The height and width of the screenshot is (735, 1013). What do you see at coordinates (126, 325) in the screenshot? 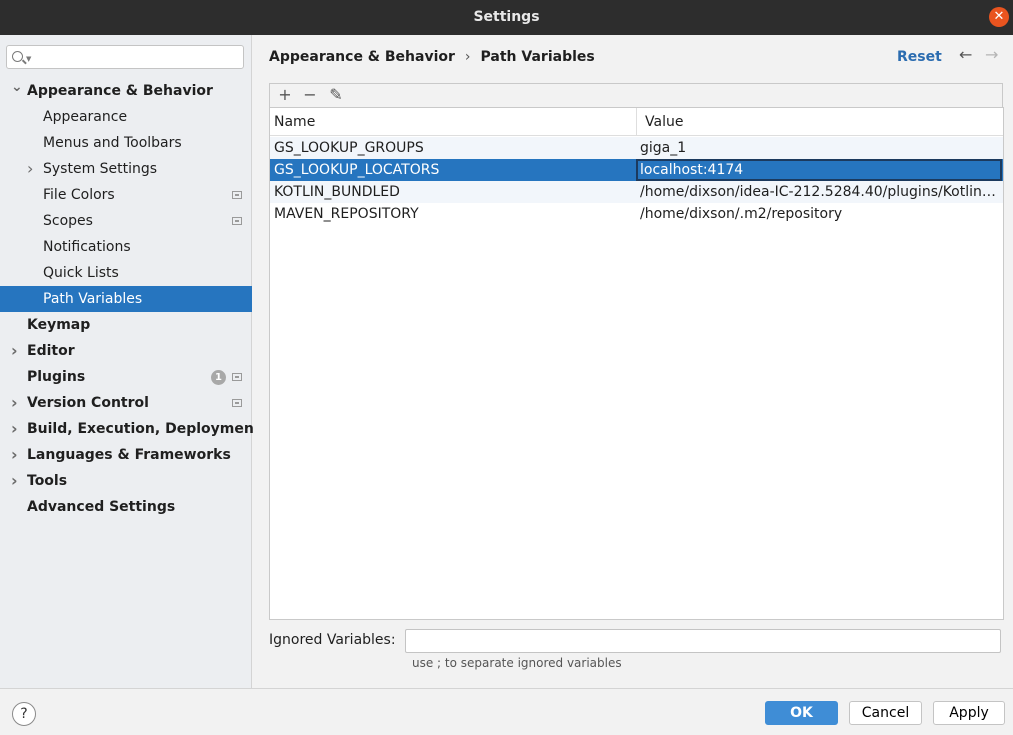
I see `sidebar-item: Keymap` at bounding box center [126, 325].